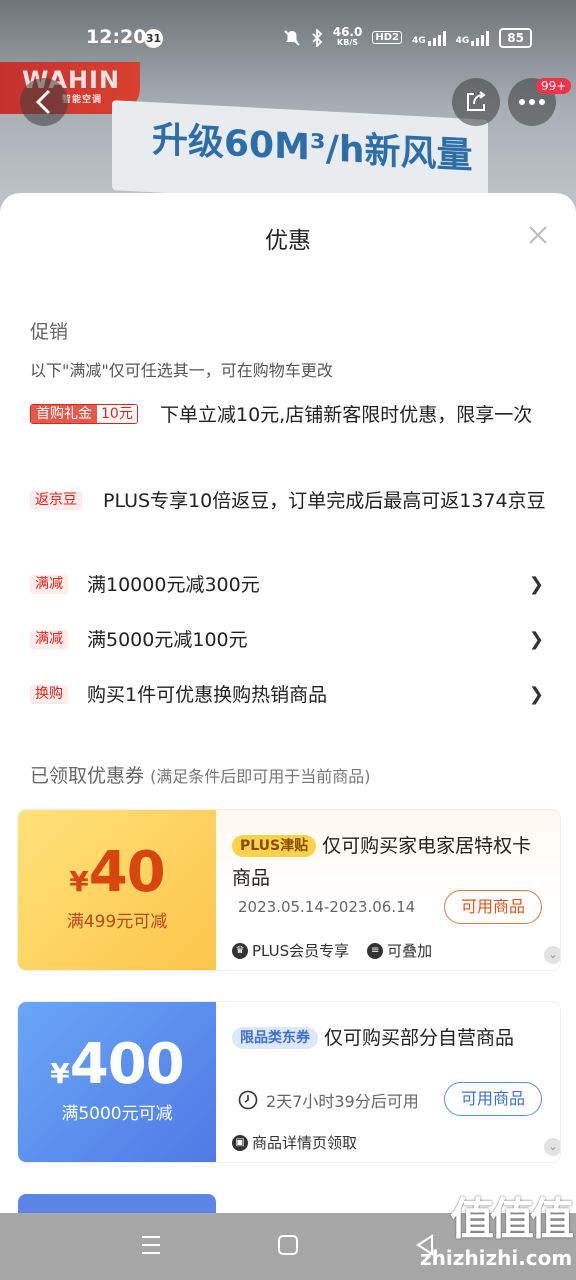 The image size is (576, 1280). I want to click on banner-text: 升级60M³/h新风量, so click(312, 148).